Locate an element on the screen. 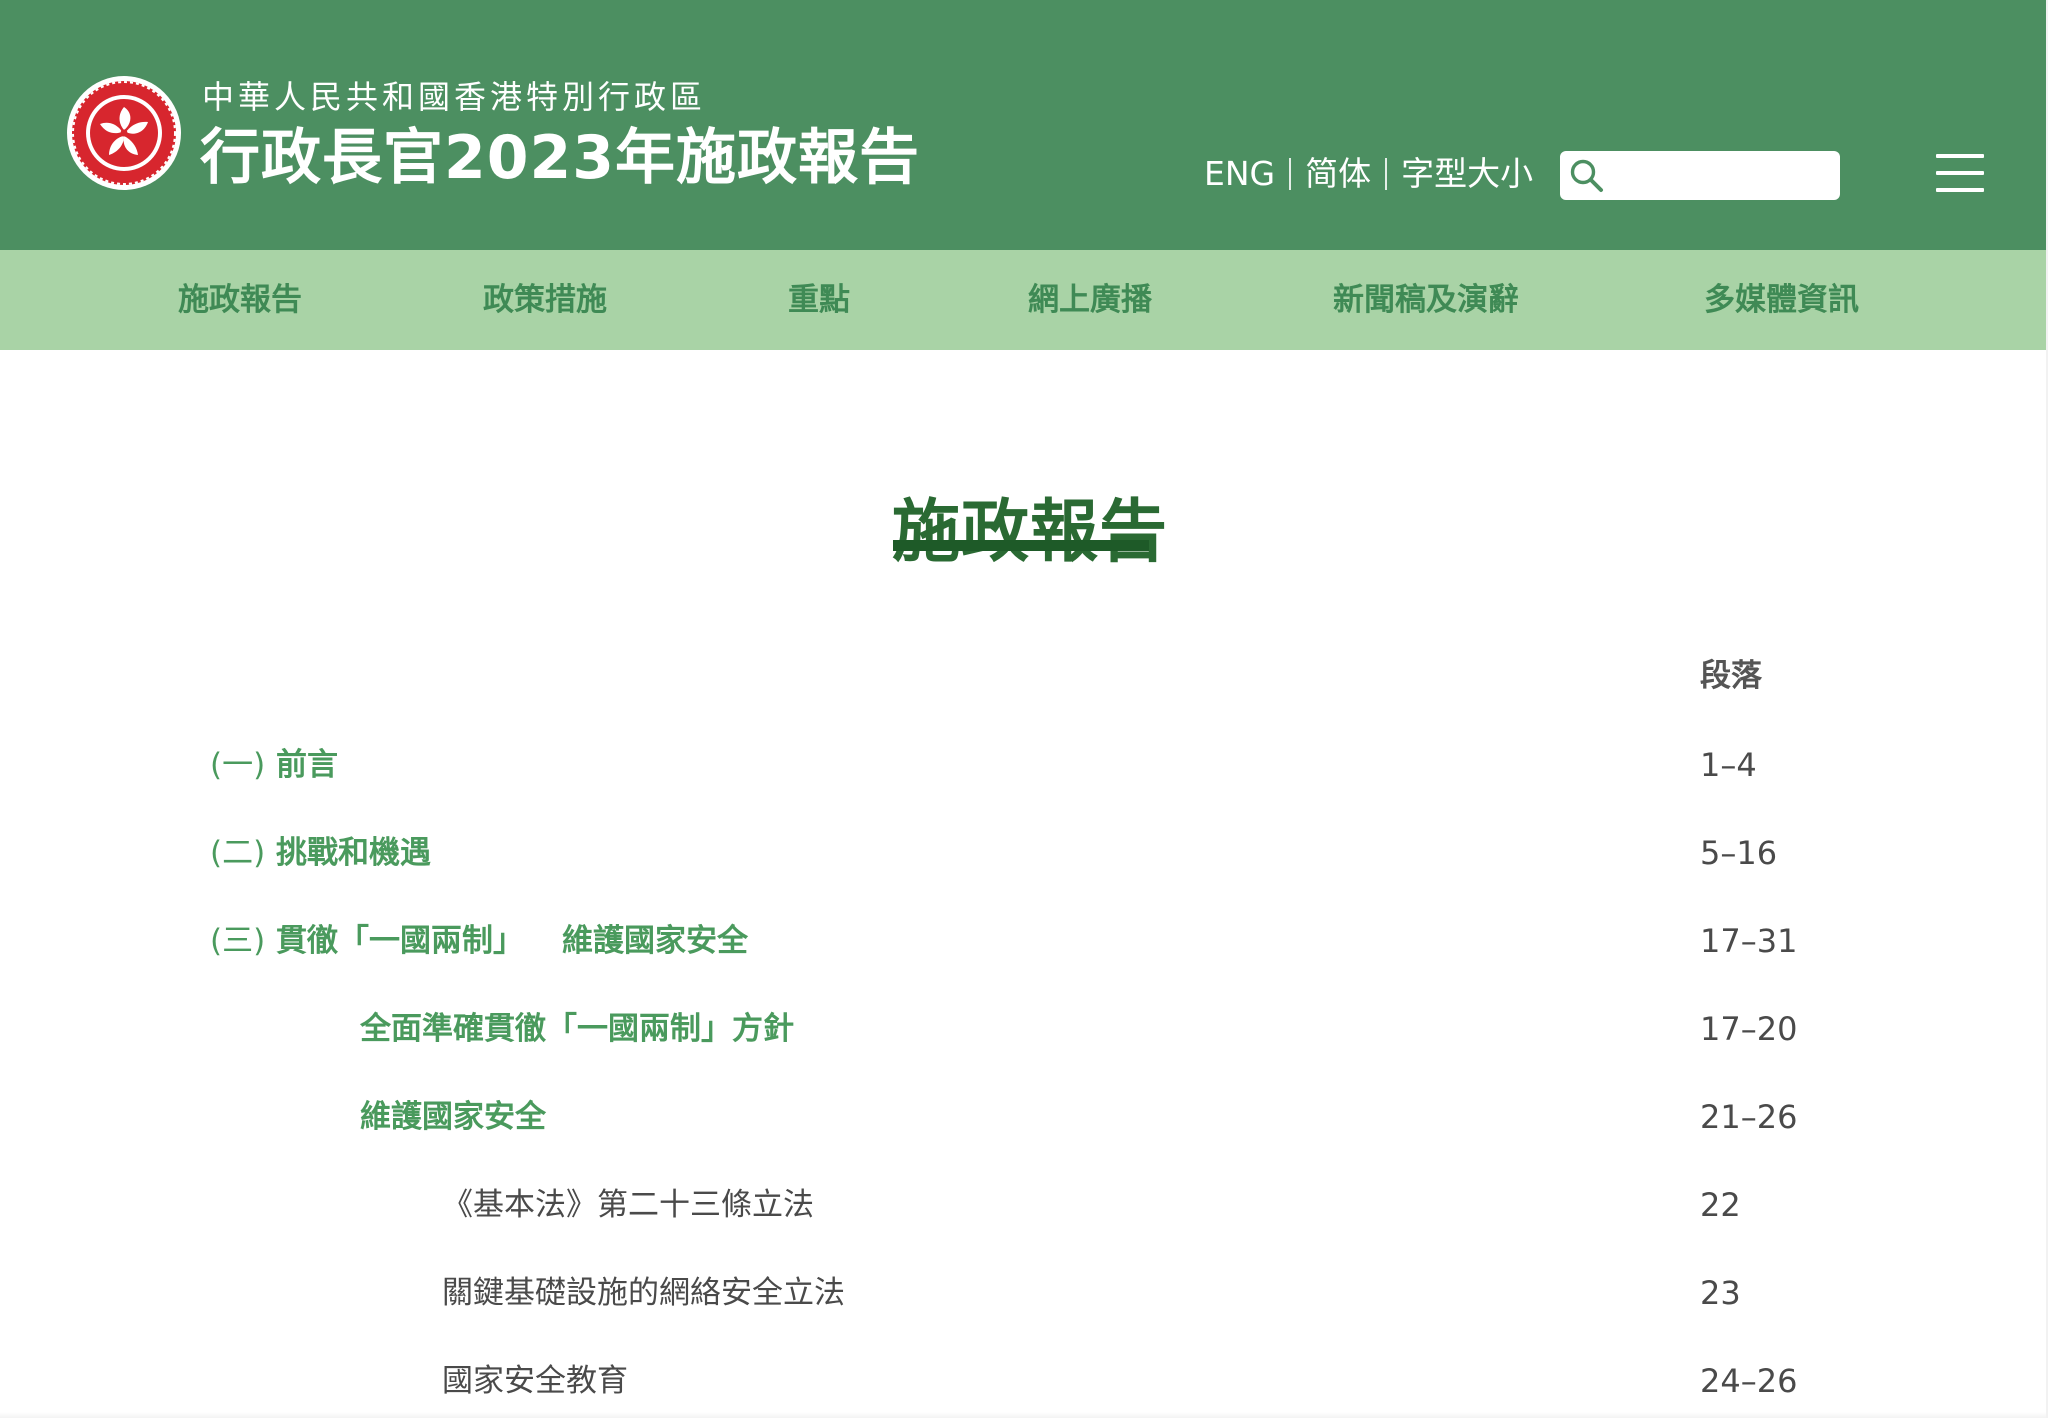 This screenshot has width=2048, height=1418. toc-row: 維護國家安全 21–26 is located at coordinates (1023, 1117).